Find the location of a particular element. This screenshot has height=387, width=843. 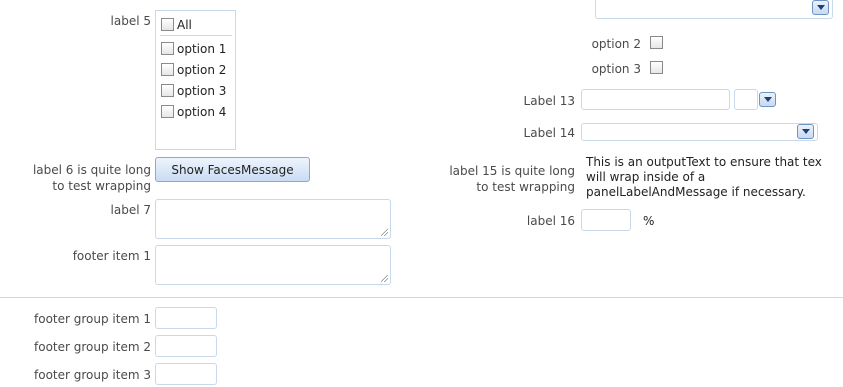

option-2-label: option 2 is located at coordinates (202, 70).